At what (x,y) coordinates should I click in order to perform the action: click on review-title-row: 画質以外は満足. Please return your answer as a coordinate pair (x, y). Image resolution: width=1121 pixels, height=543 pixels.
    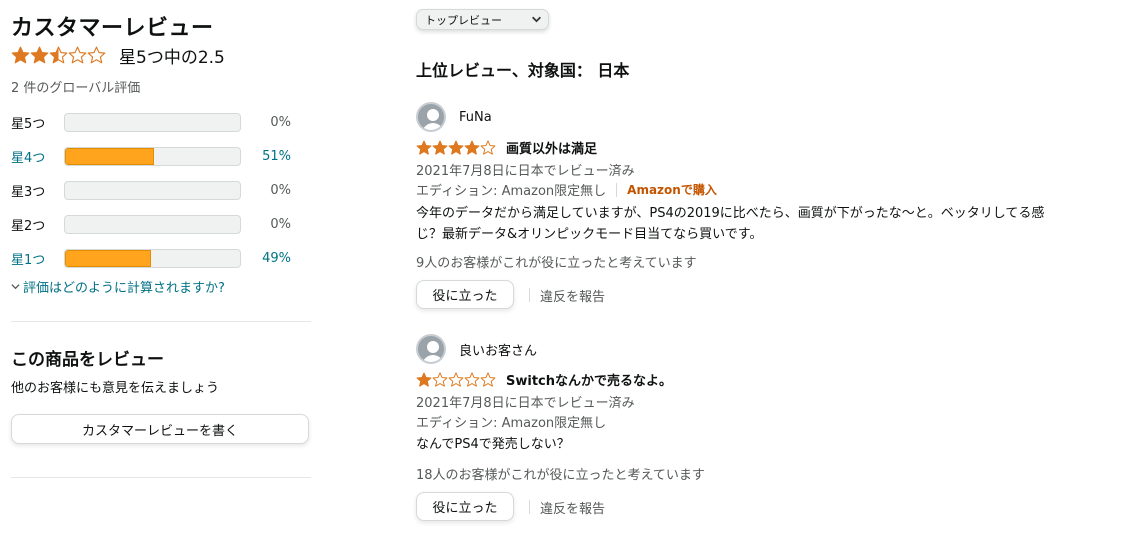
    Looking at the image, I should click on (506, 147).